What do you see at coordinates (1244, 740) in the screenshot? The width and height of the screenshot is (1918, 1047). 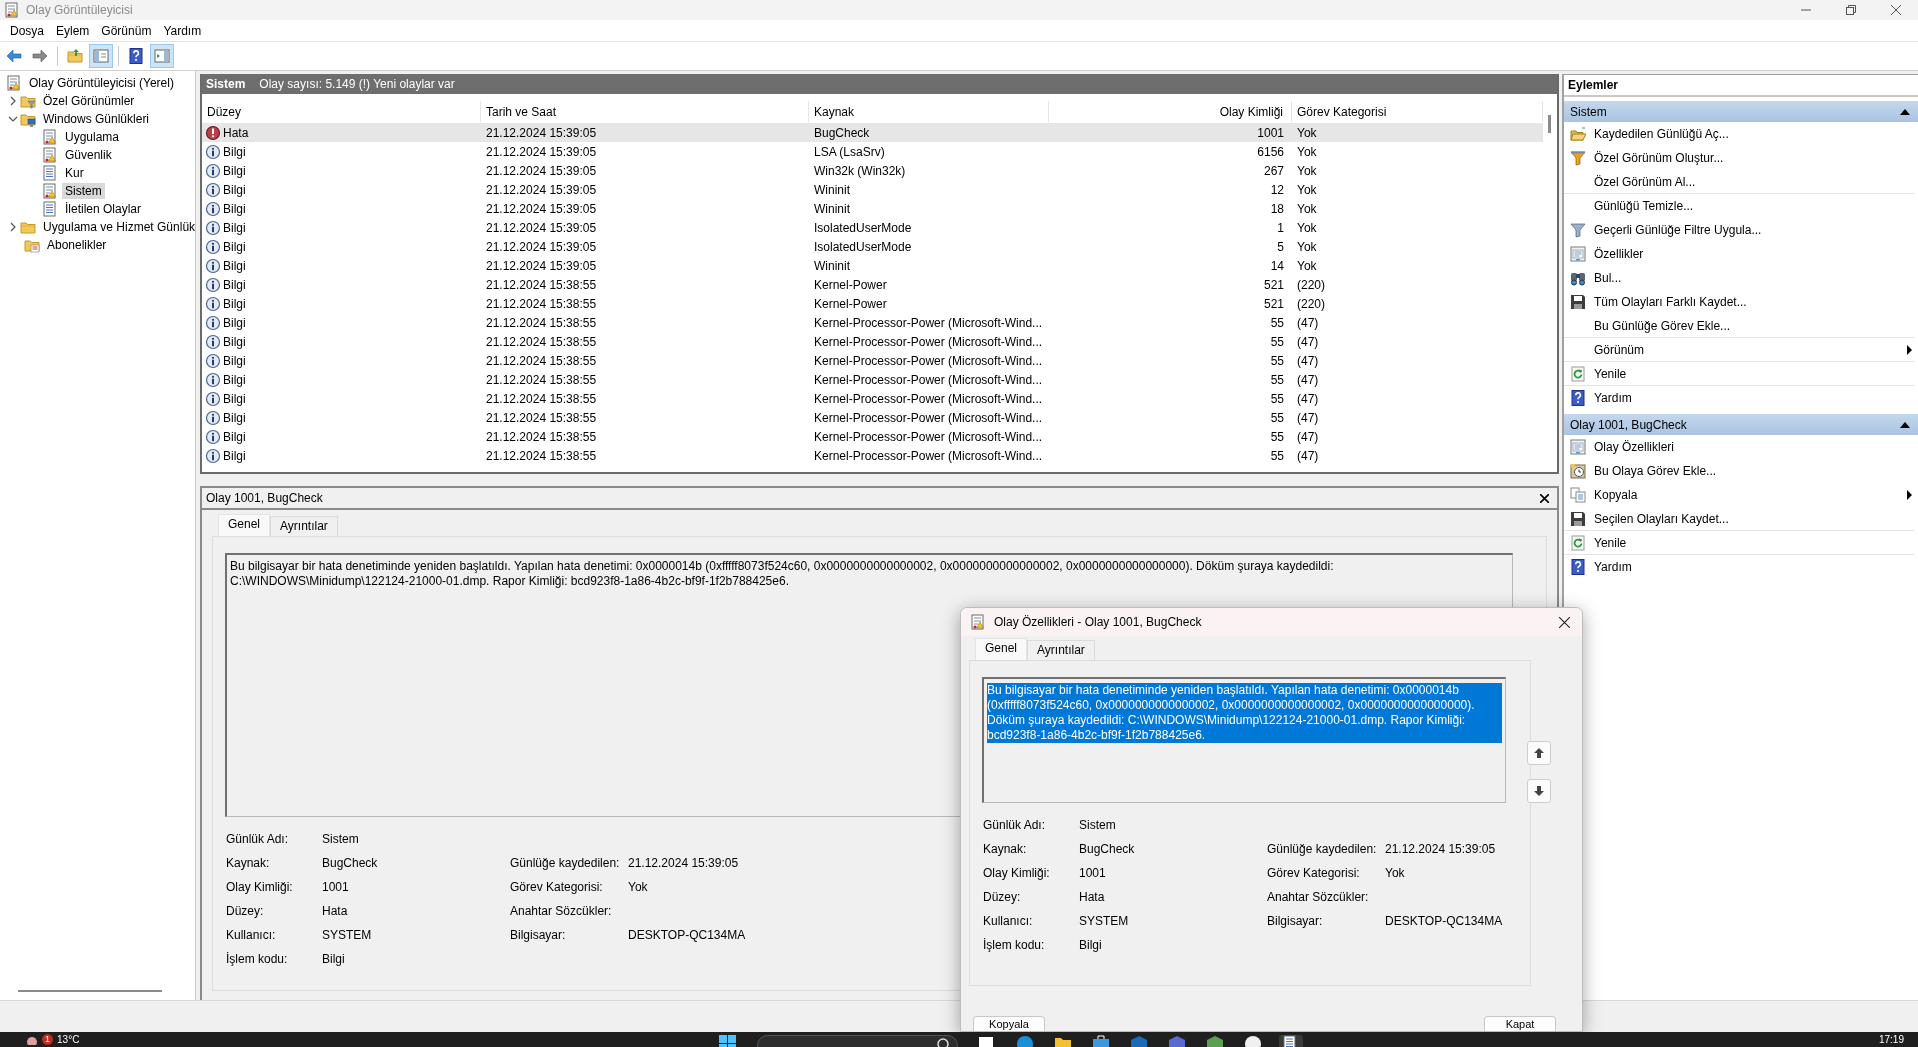 I see `description-text-box` at bounding box center [1244, 740].